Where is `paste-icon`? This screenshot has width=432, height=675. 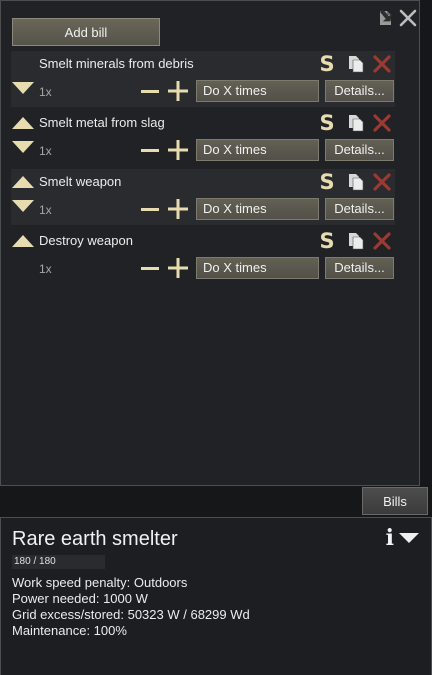 paste-icon is located at coordinates (386, 18).